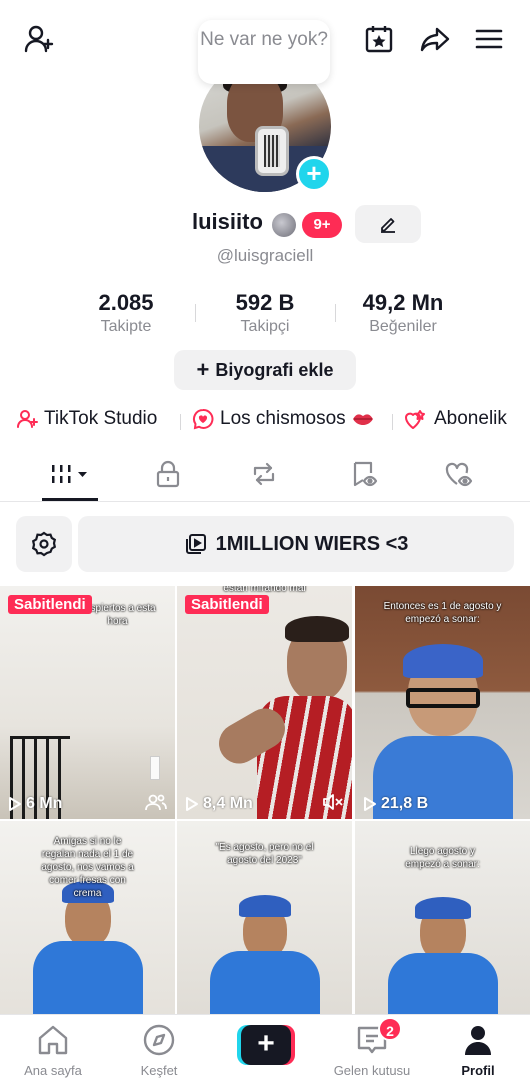 Image resolution: width=530 pixels, height=1080 pixels. I want to click on repost-icon, so click(264, 474).